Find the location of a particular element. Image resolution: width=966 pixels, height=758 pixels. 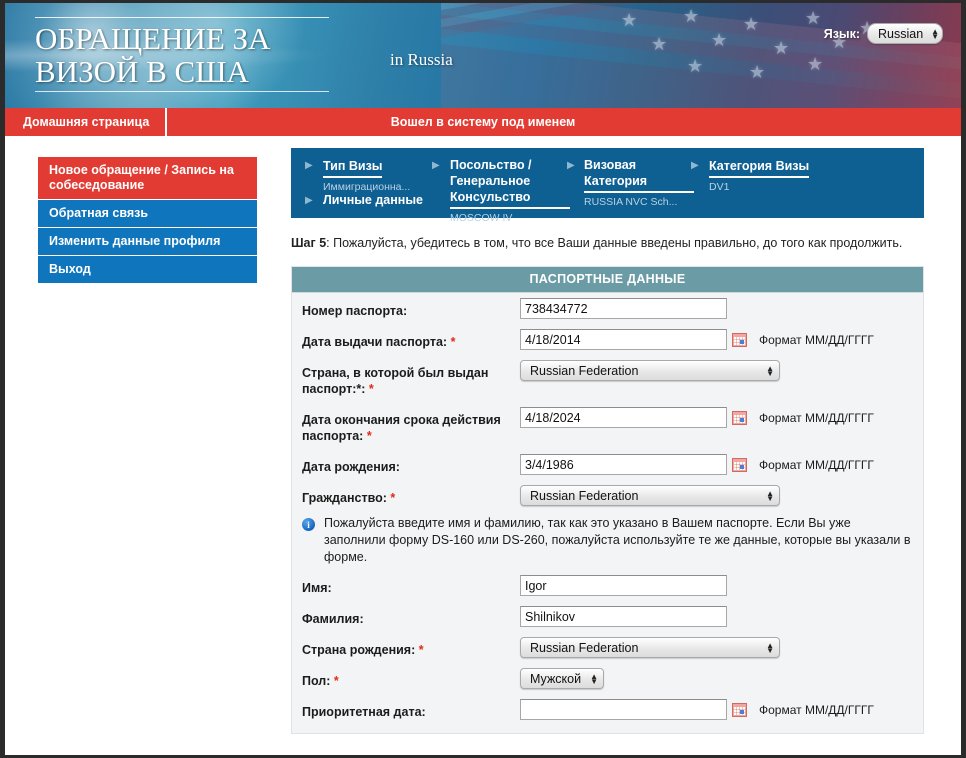

field-row-birth-country: Страна рождения: * Russian Federation ▲ ▼ is located at coordinates (607, 647).